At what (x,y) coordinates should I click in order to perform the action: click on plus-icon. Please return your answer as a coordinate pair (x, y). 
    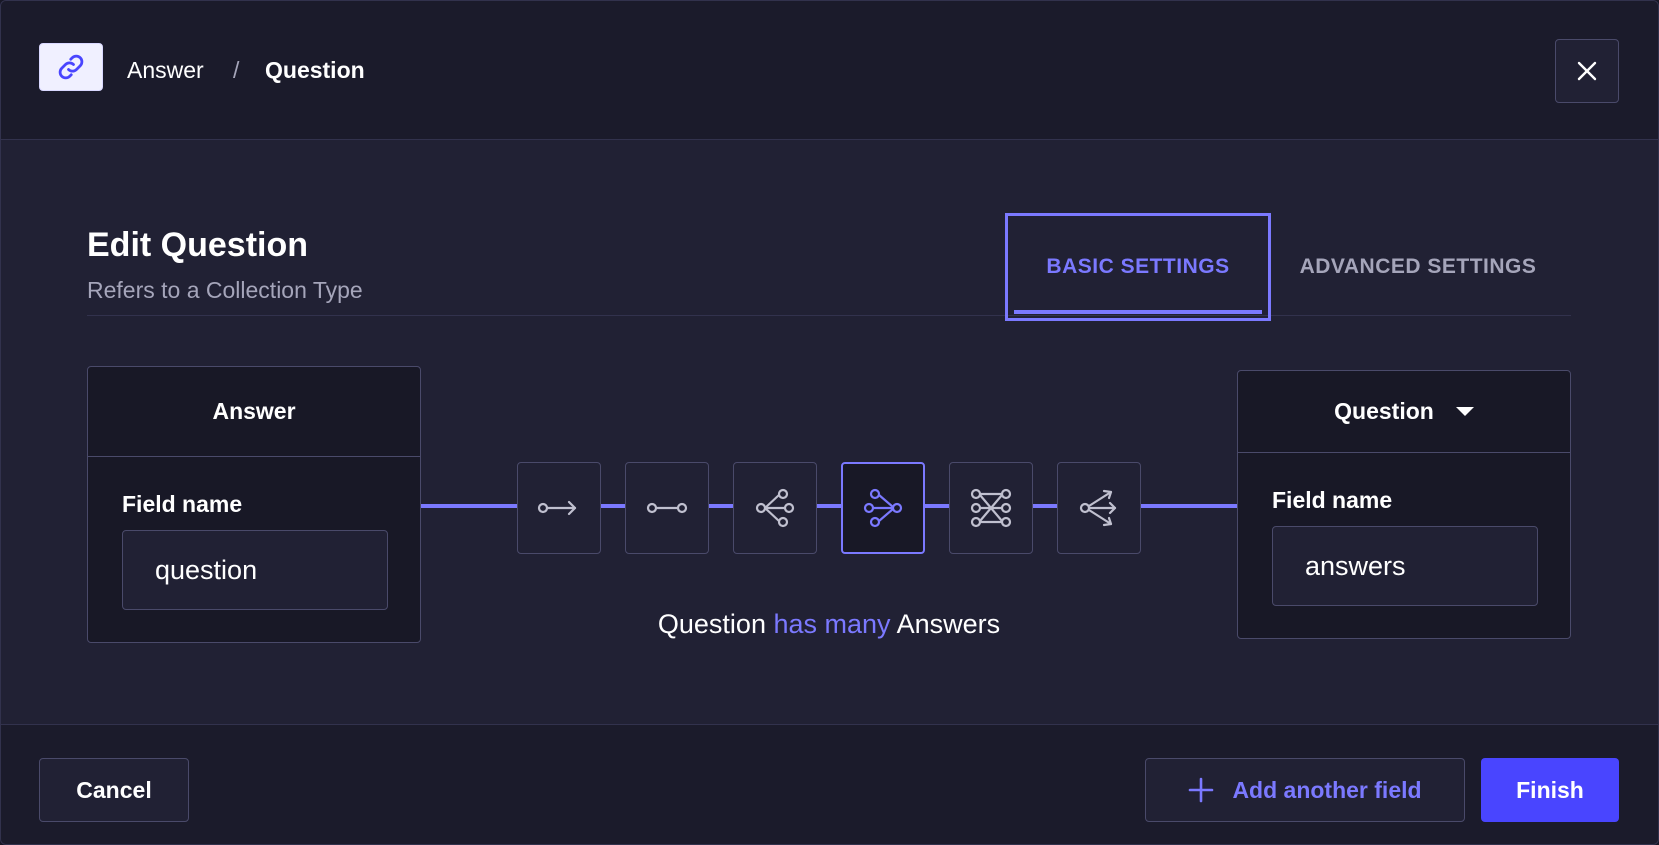
    Looking at the image, I should click on (1201, 790).